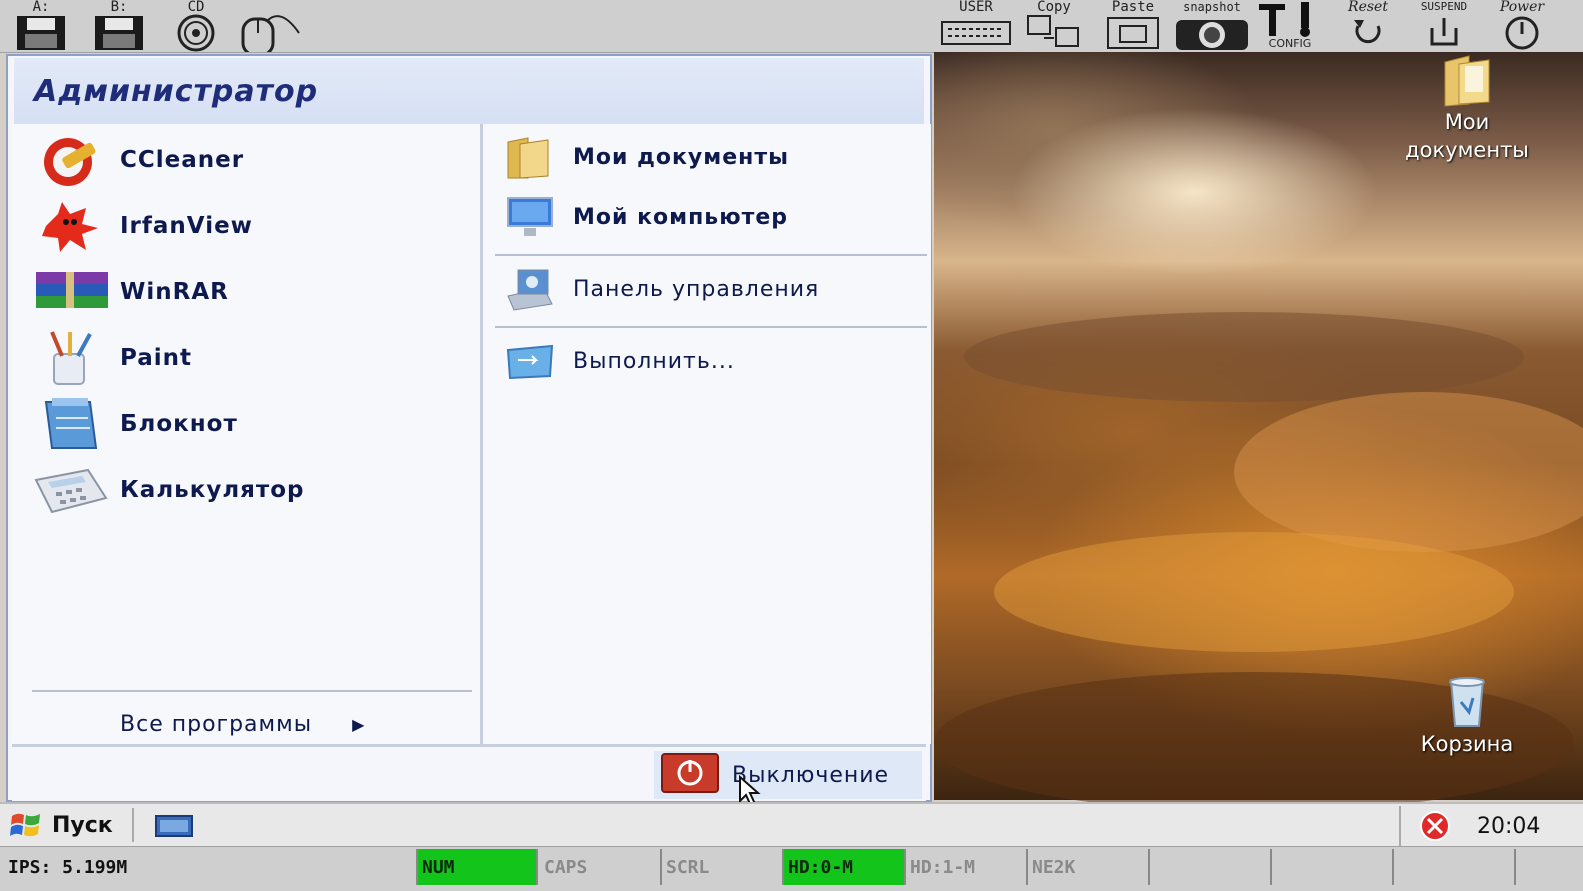  I want to click on indicator-num: NUM, so click(478, 867).